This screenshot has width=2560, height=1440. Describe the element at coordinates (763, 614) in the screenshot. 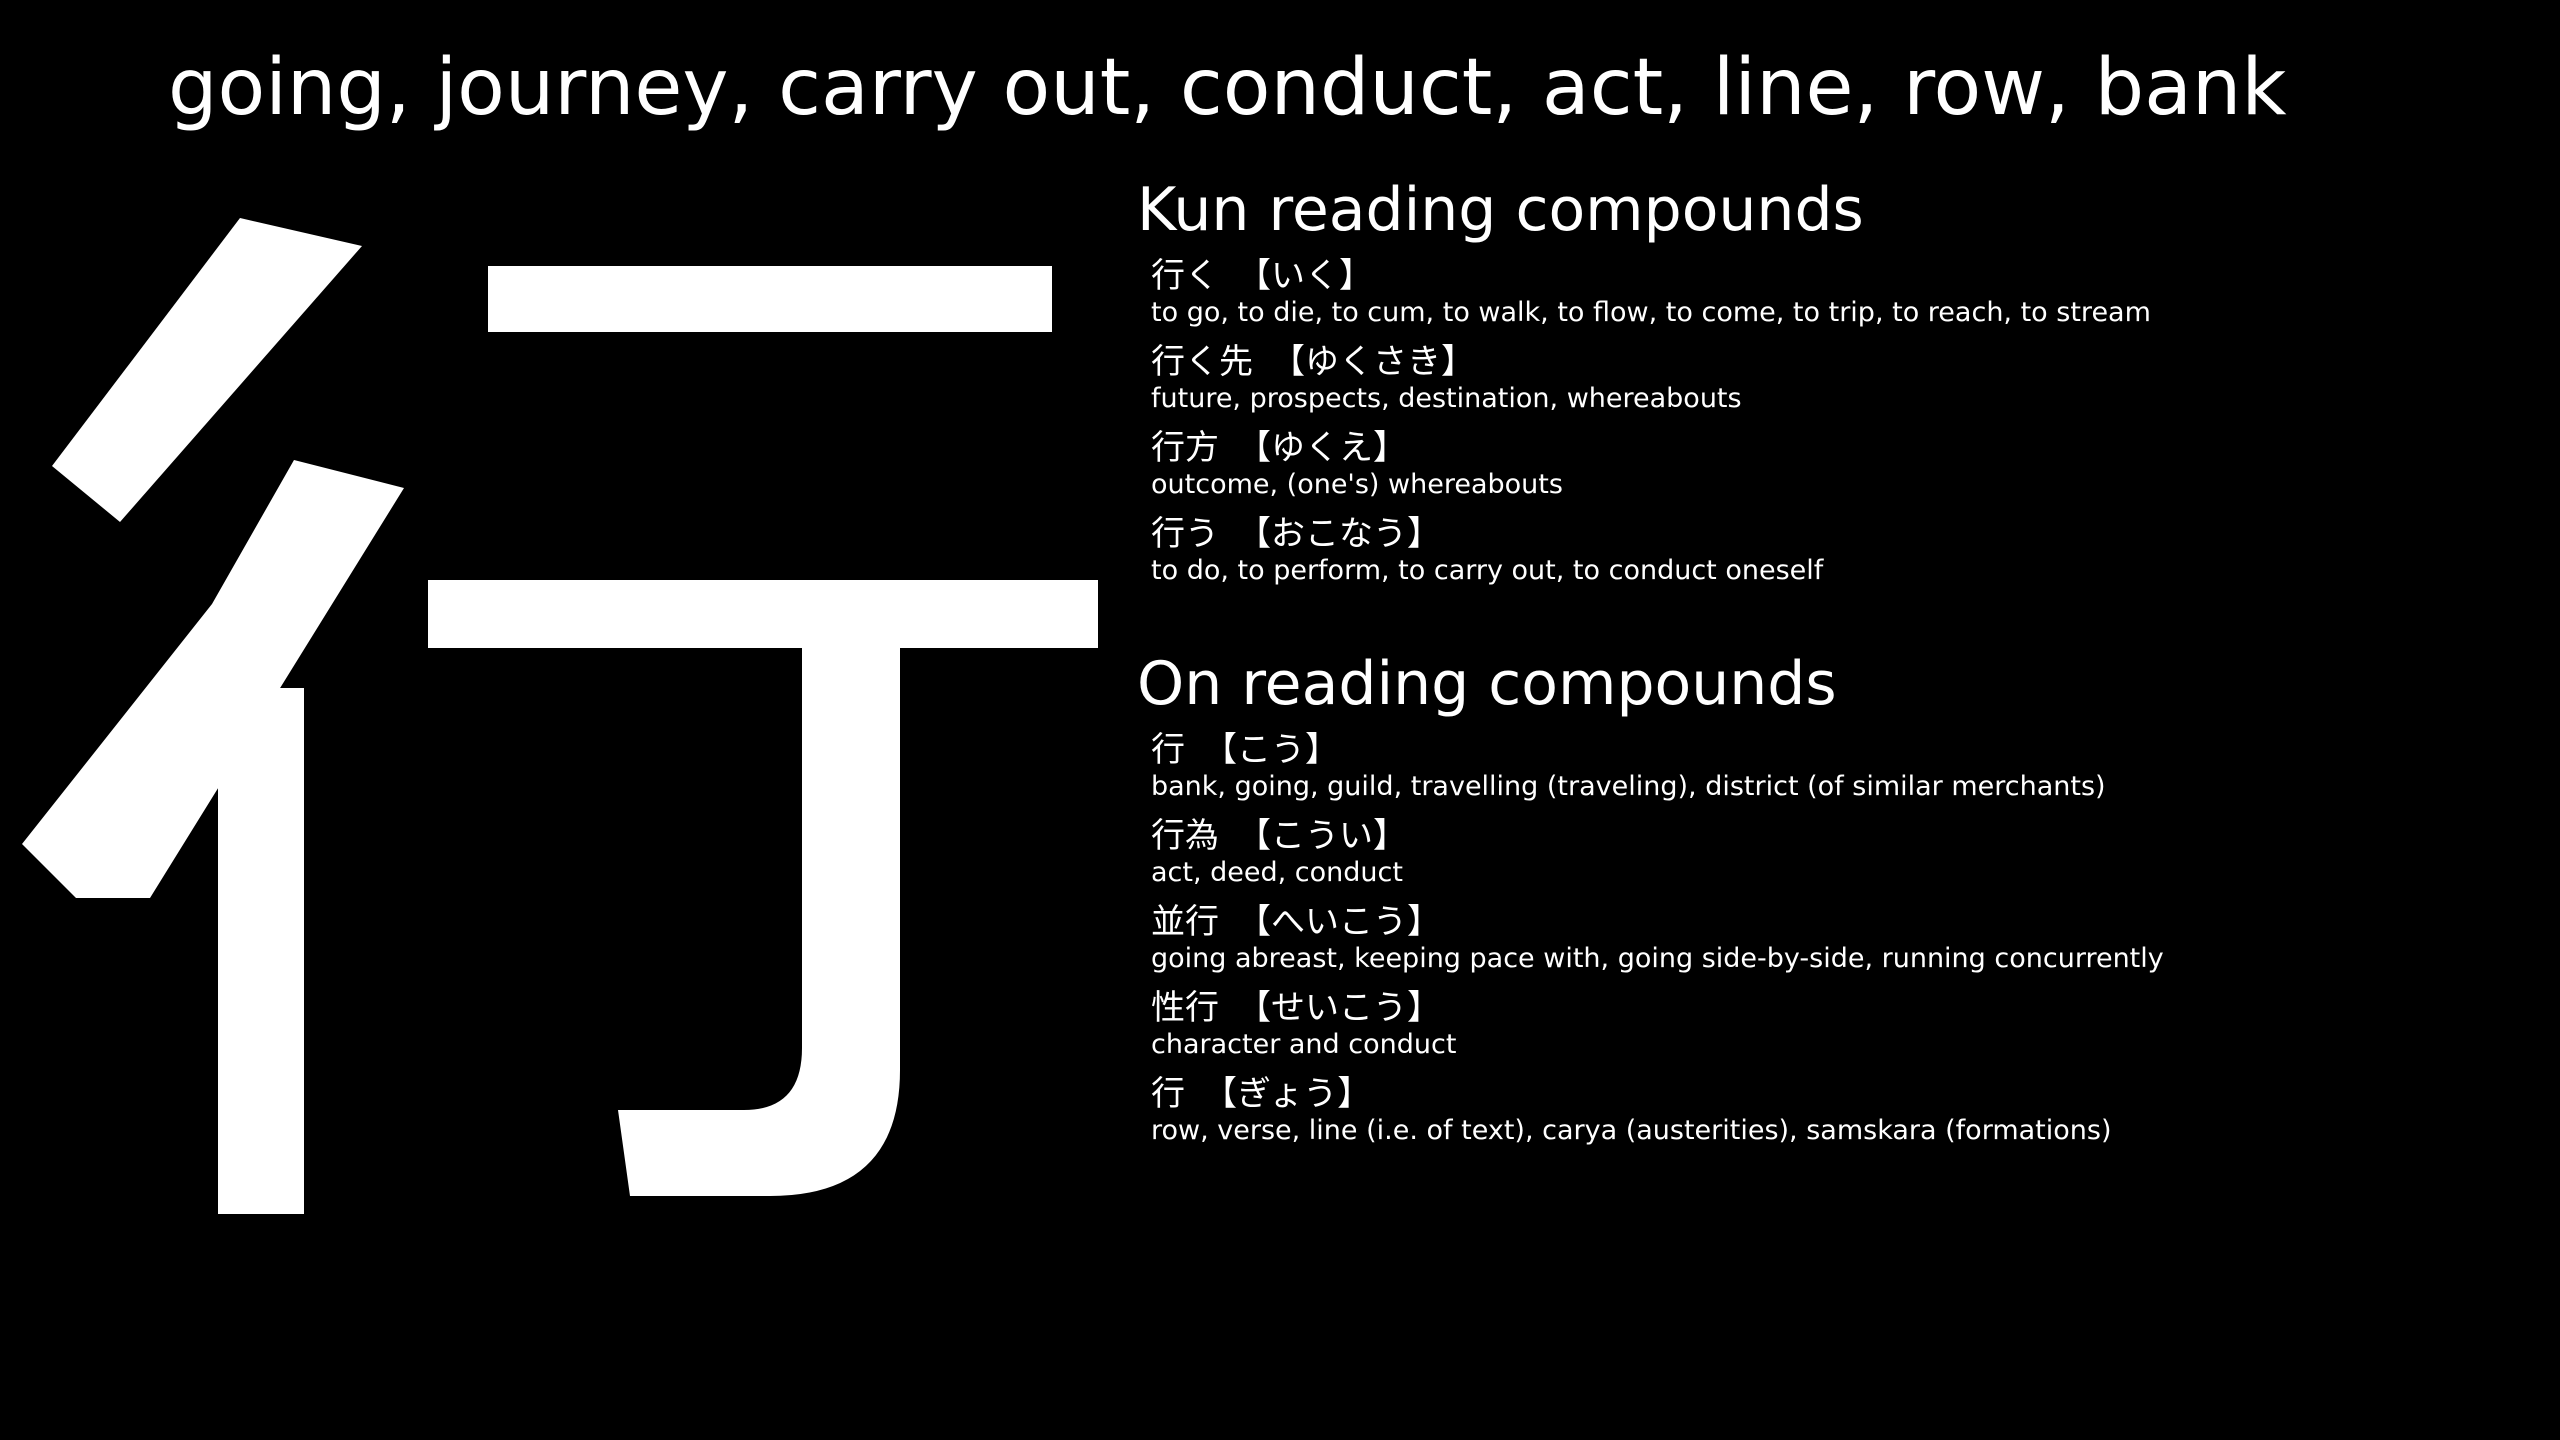

I see `kanji-stroke-mid-horizontal` at that location.